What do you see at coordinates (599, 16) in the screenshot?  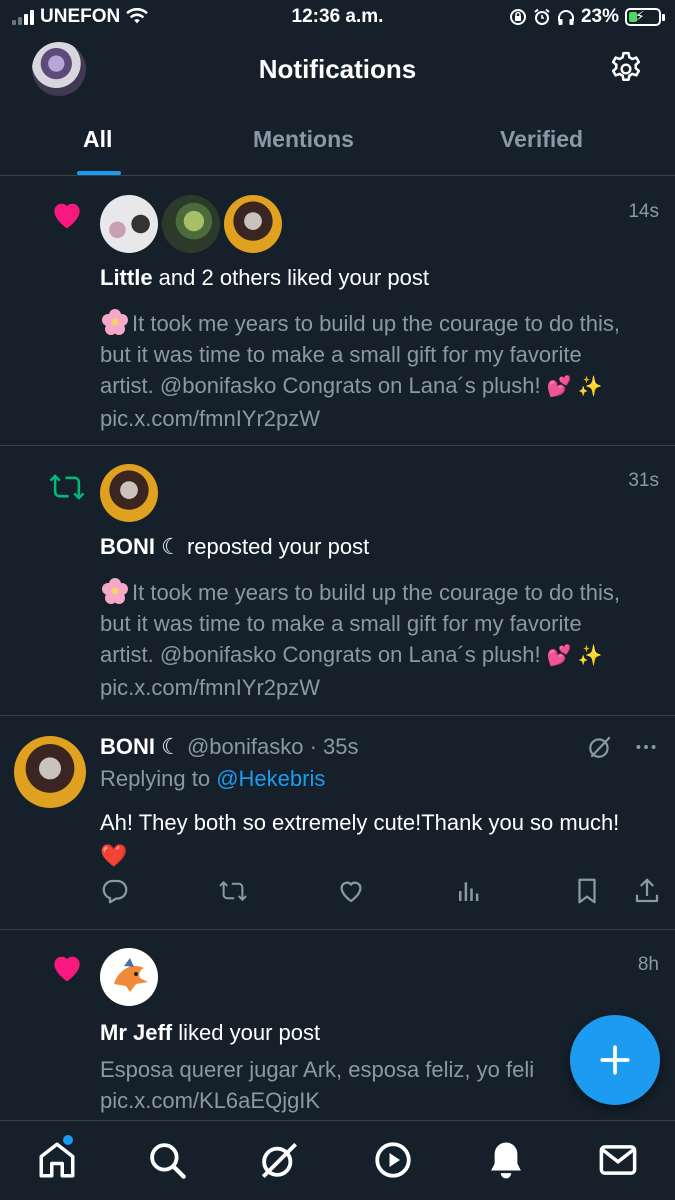 I see `battery-percent: 23%` at bounding box center [599, 16].